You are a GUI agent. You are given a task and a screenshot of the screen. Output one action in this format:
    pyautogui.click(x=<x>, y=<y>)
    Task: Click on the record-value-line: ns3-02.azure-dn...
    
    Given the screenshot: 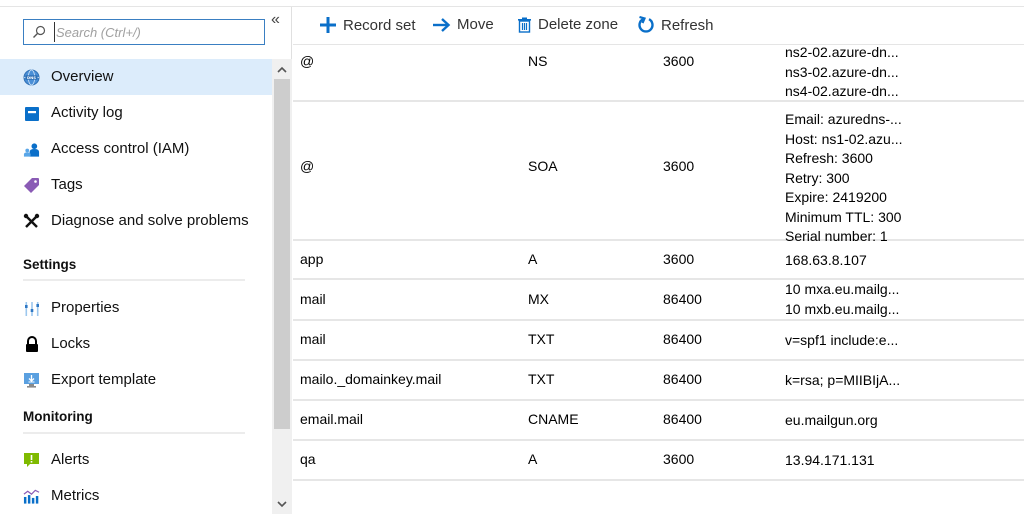 What is the action you would take?
    pyautogui.click(x=842, y=71)
    